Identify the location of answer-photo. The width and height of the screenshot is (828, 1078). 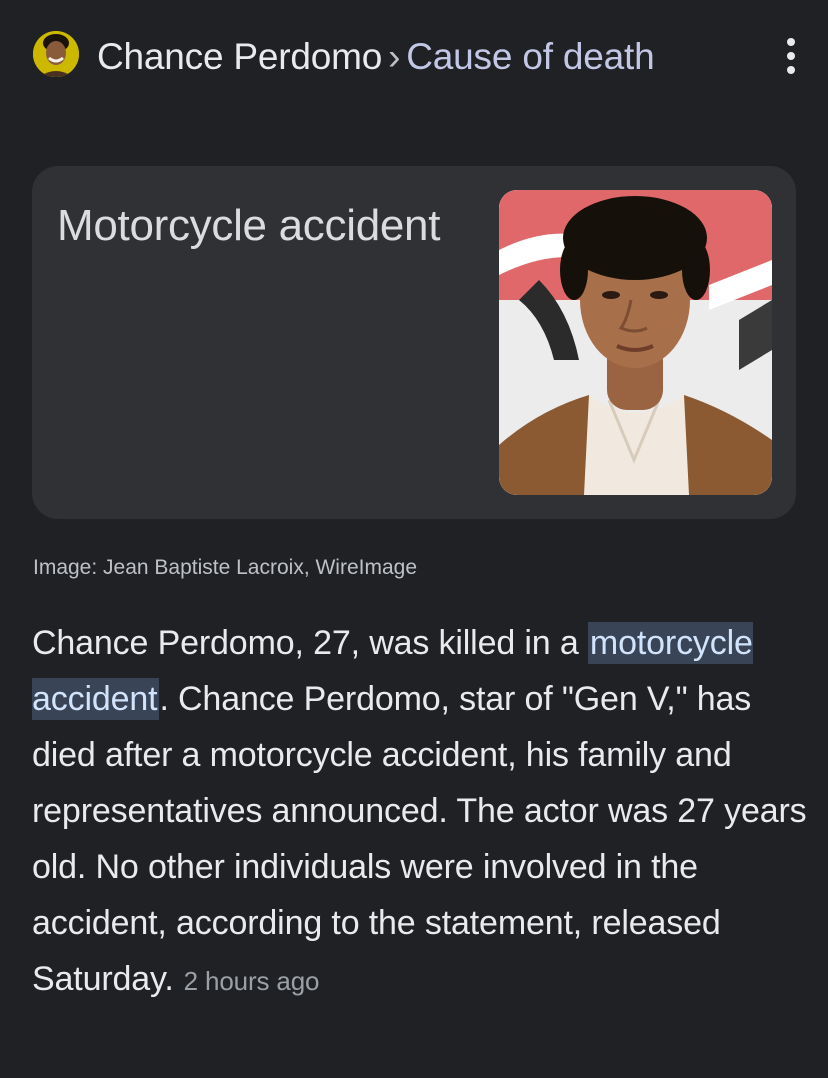
(635, 342).